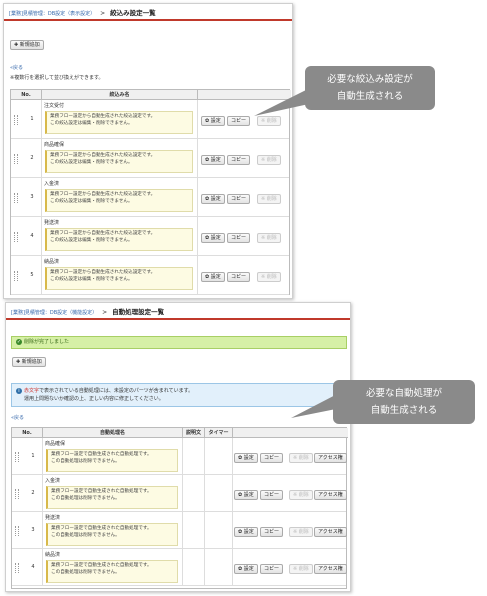  Describe the element at coordinates (138, 312) in the screenshot. I see `page-title: 自動処理設定一覧` at that location.